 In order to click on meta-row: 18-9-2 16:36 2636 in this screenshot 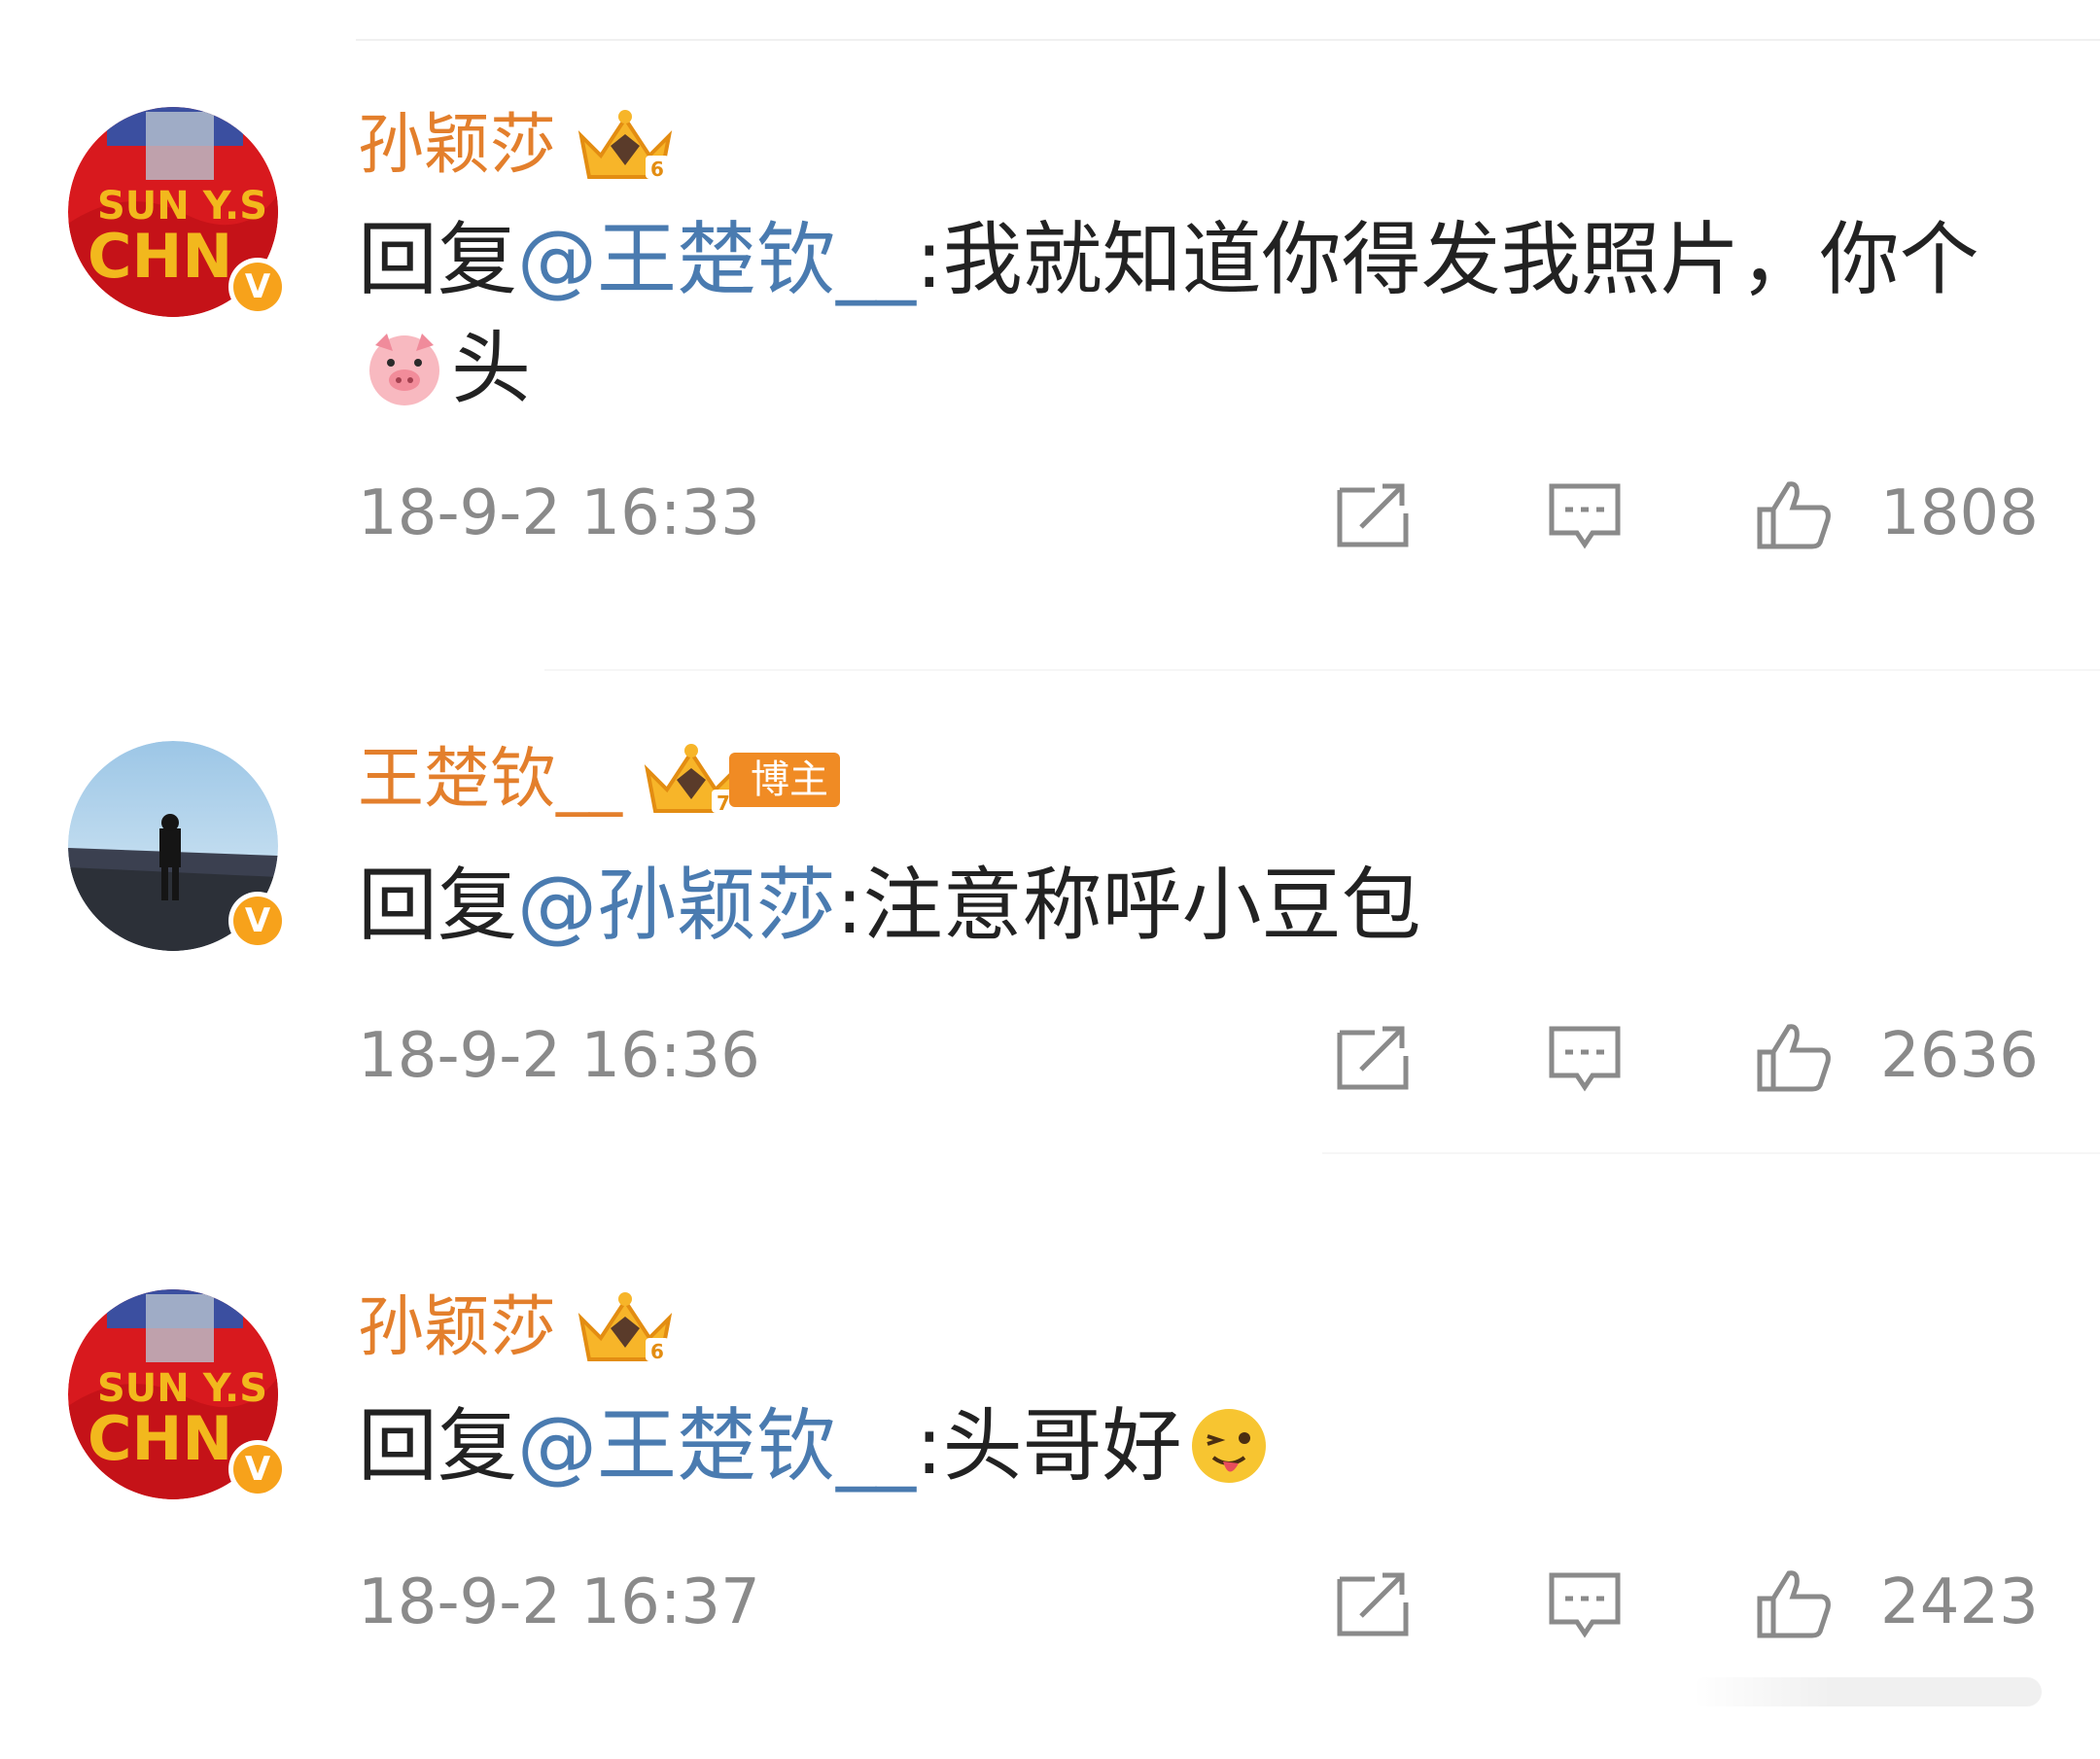, I will do `click(1198, 1056)`.